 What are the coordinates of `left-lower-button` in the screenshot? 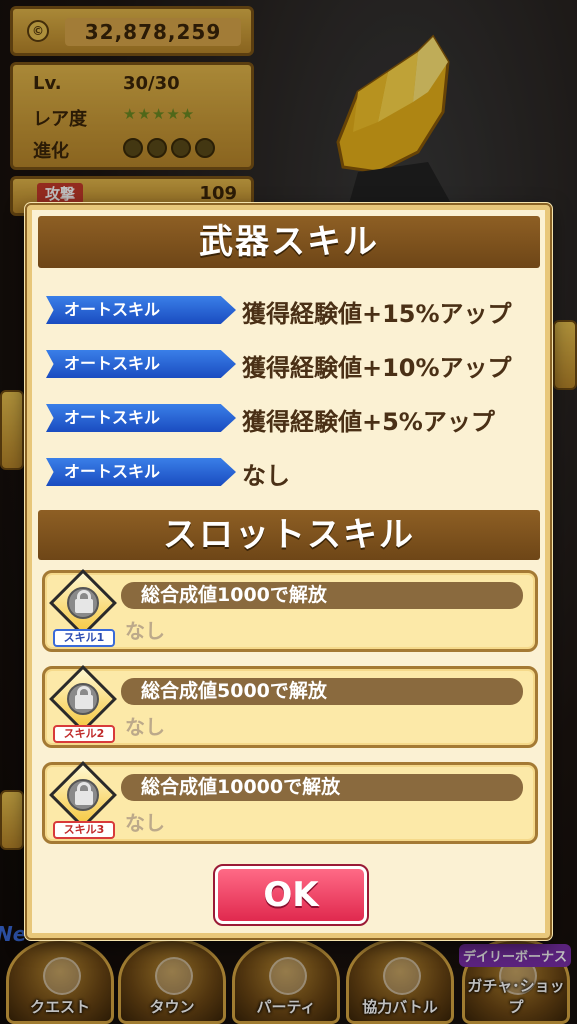 It's located at (12, 820).